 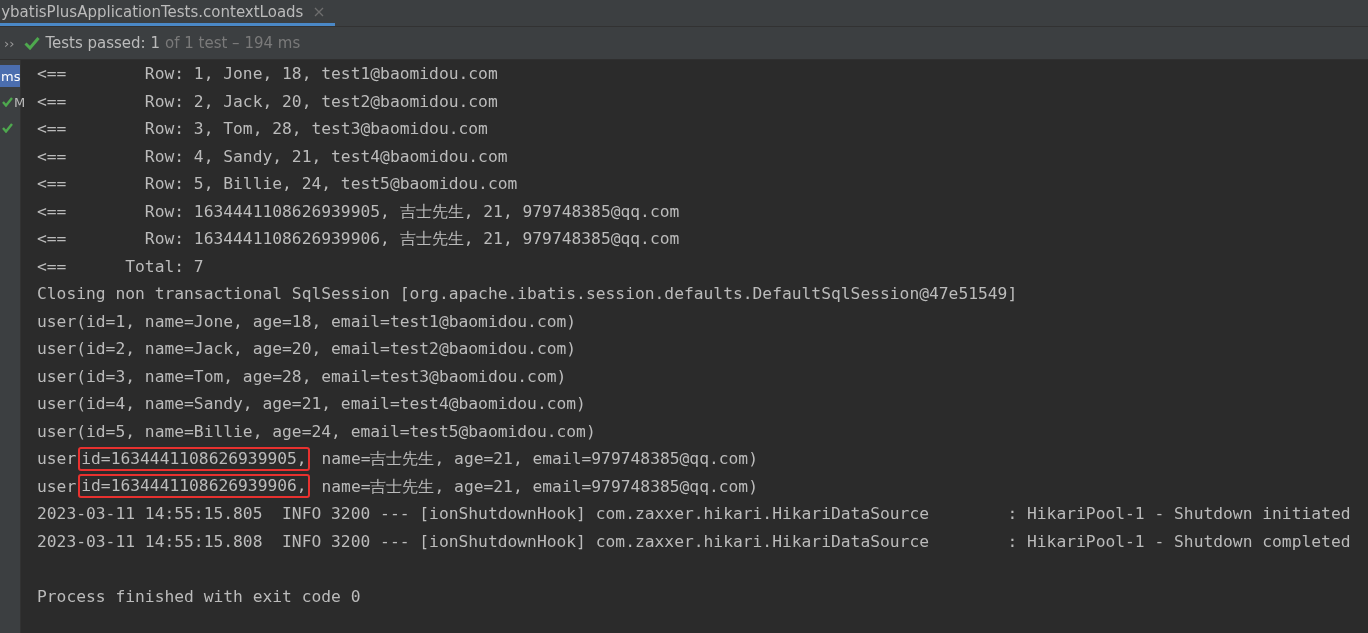 What do you see at coordinates (263, 129) in the screenshot?
I see `console-line: <== Row: 3, Tom, 28, test3@baomidou.com` at bounding box center [263, 129].